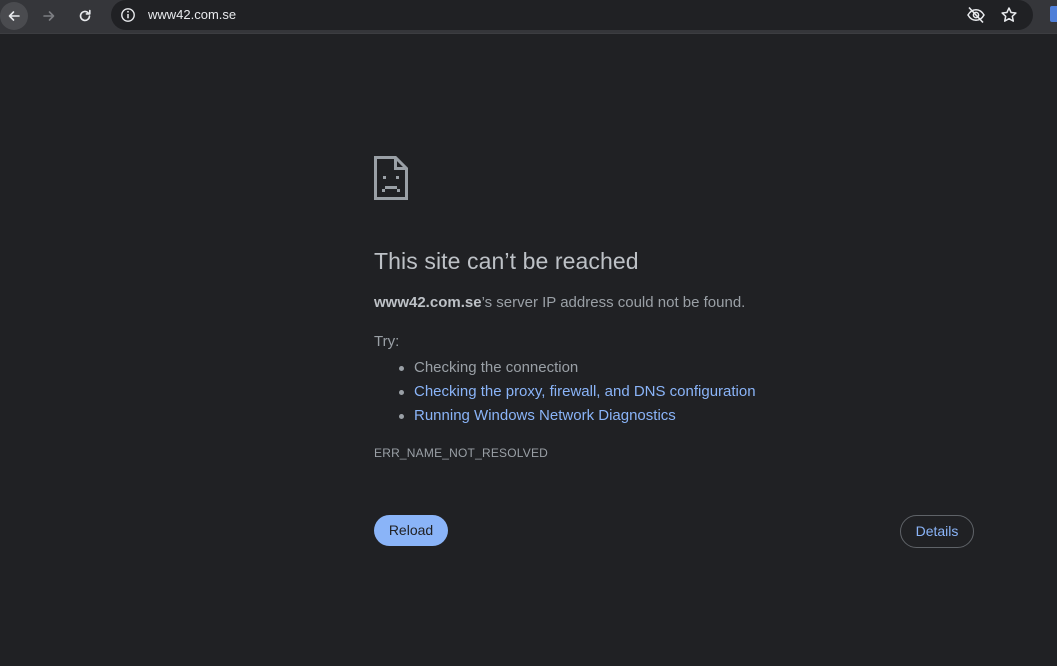  I want to click on info-icon, so click(128, 15).